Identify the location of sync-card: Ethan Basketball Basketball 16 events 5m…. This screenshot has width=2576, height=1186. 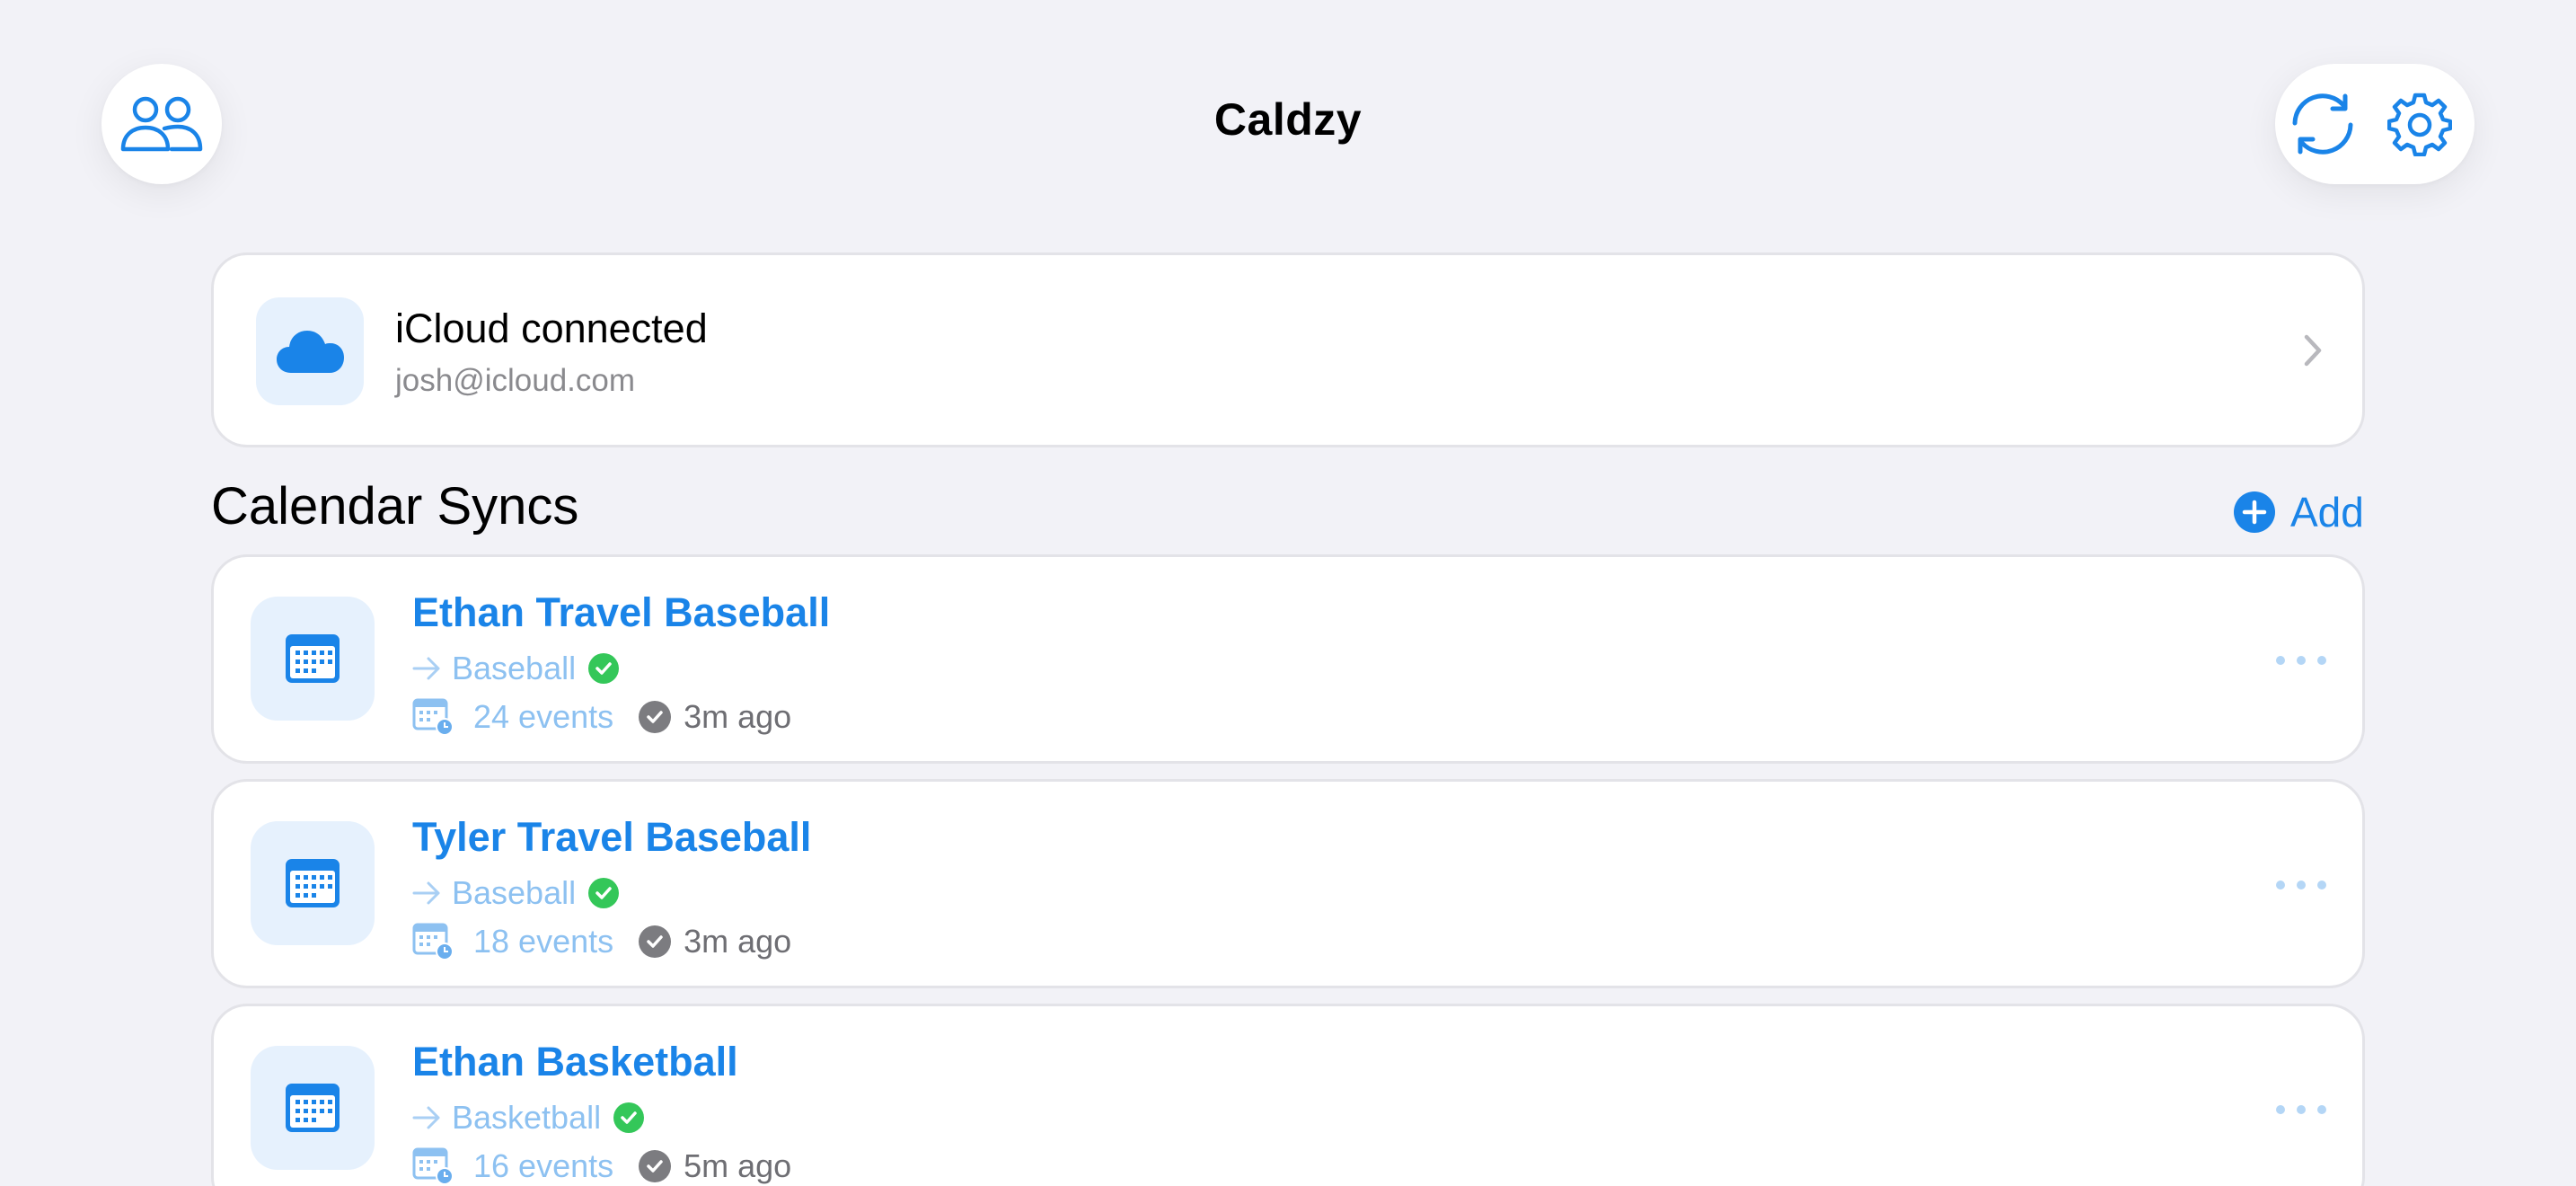
(1288, 1095).